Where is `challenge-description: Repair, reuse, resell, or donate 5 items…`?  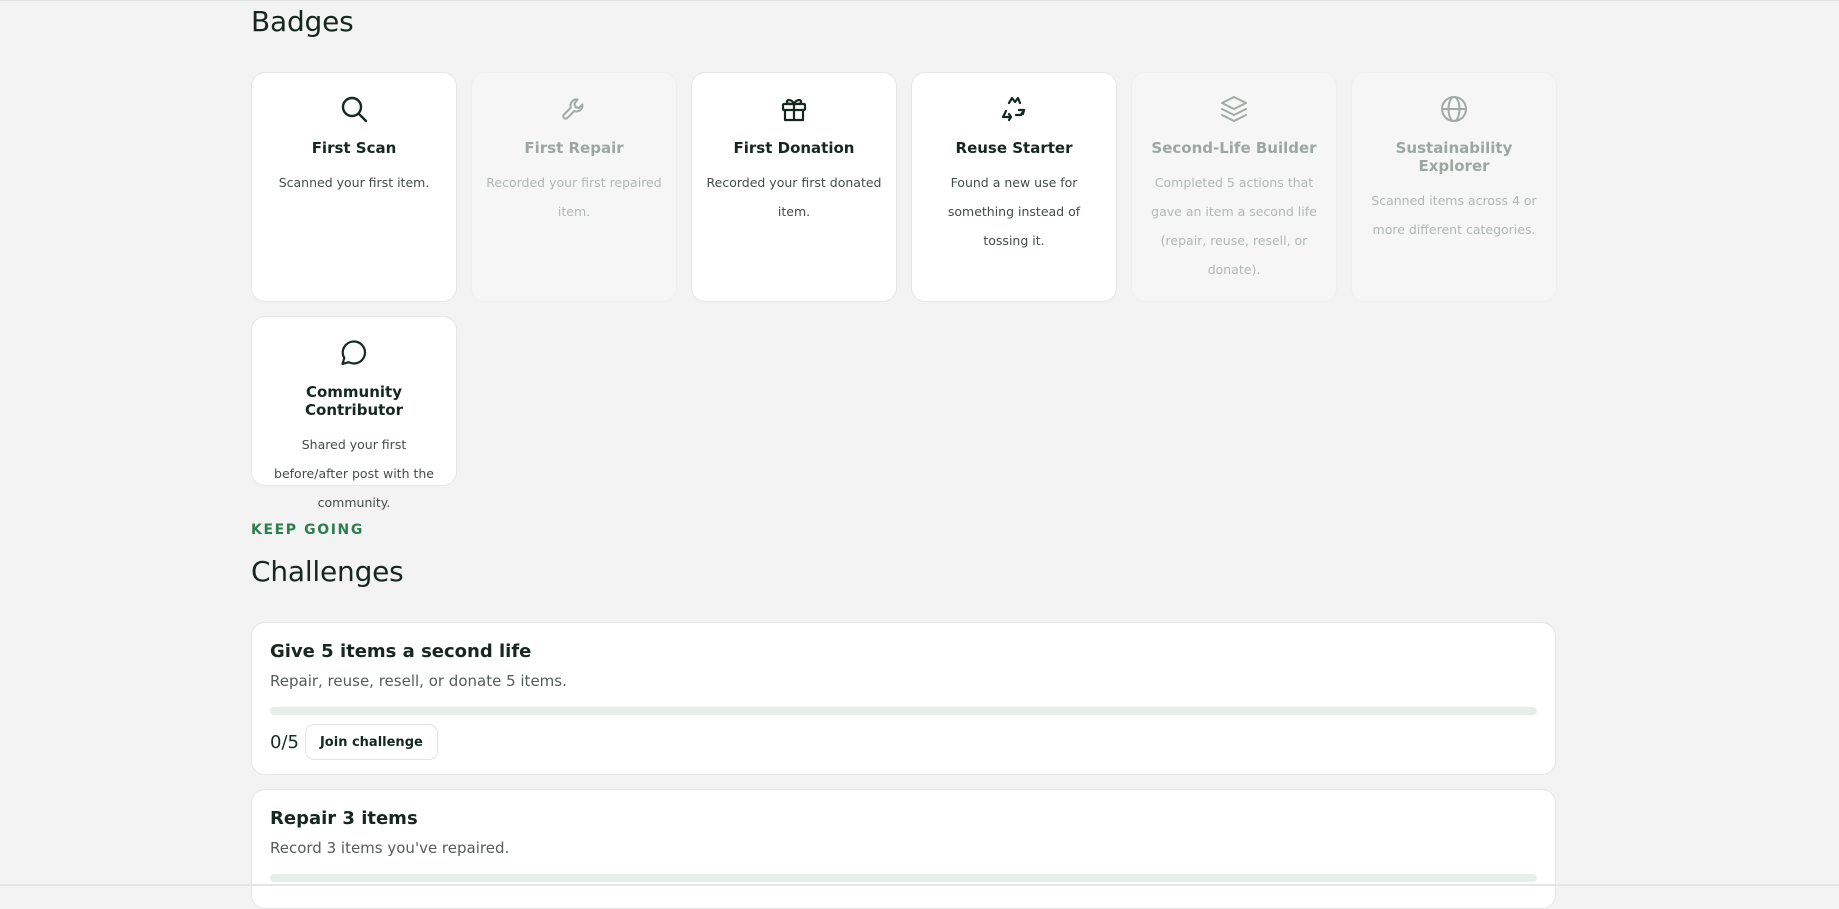 challenge-description: Repair, reuse, resell, or donate 5 items… is located at coordinates (418, 681).